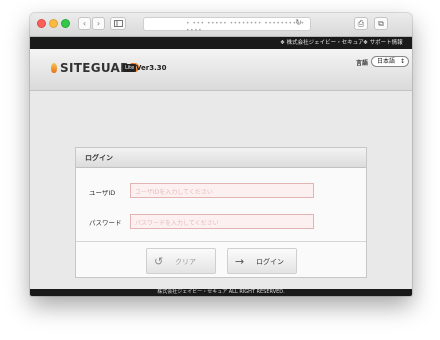  I want to click on company-link: ❖ 株式会社ジェイビー・セキュア, so click(322, 42).